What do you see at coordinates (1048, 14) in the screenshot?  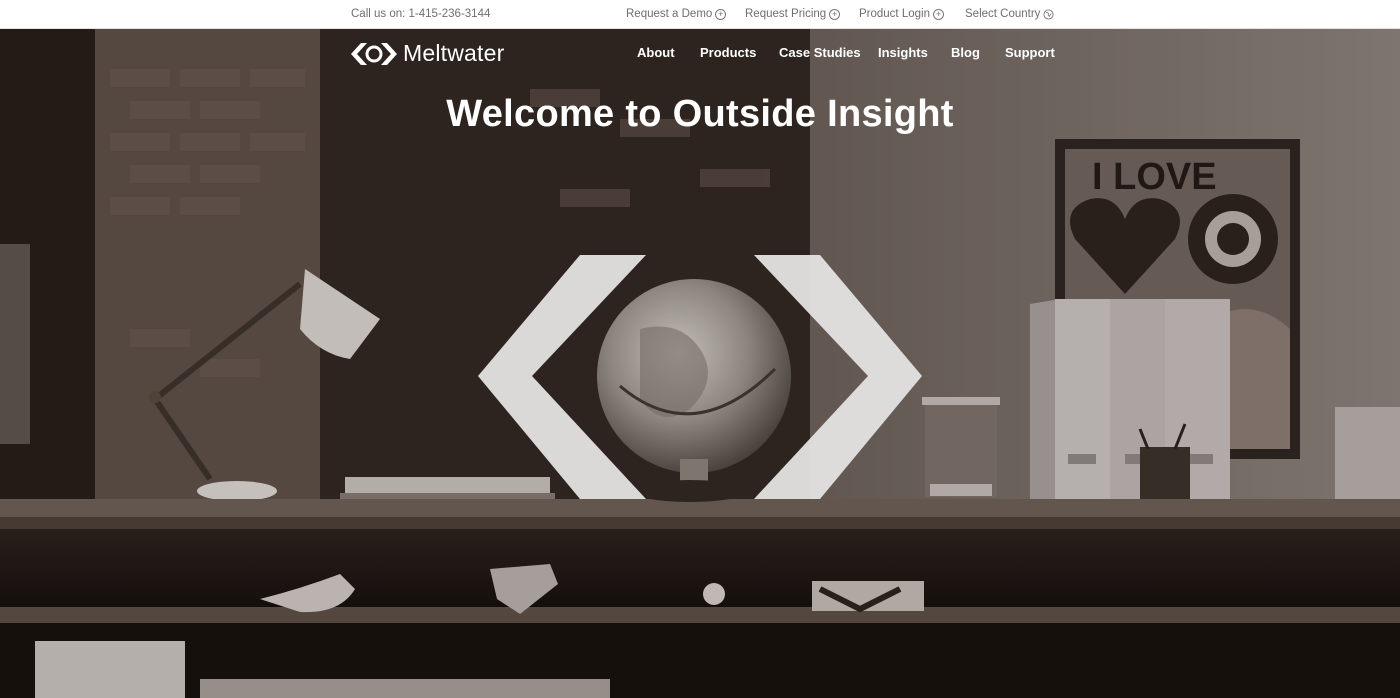 I see `globe-icon` at bounding box center [1048, 14].